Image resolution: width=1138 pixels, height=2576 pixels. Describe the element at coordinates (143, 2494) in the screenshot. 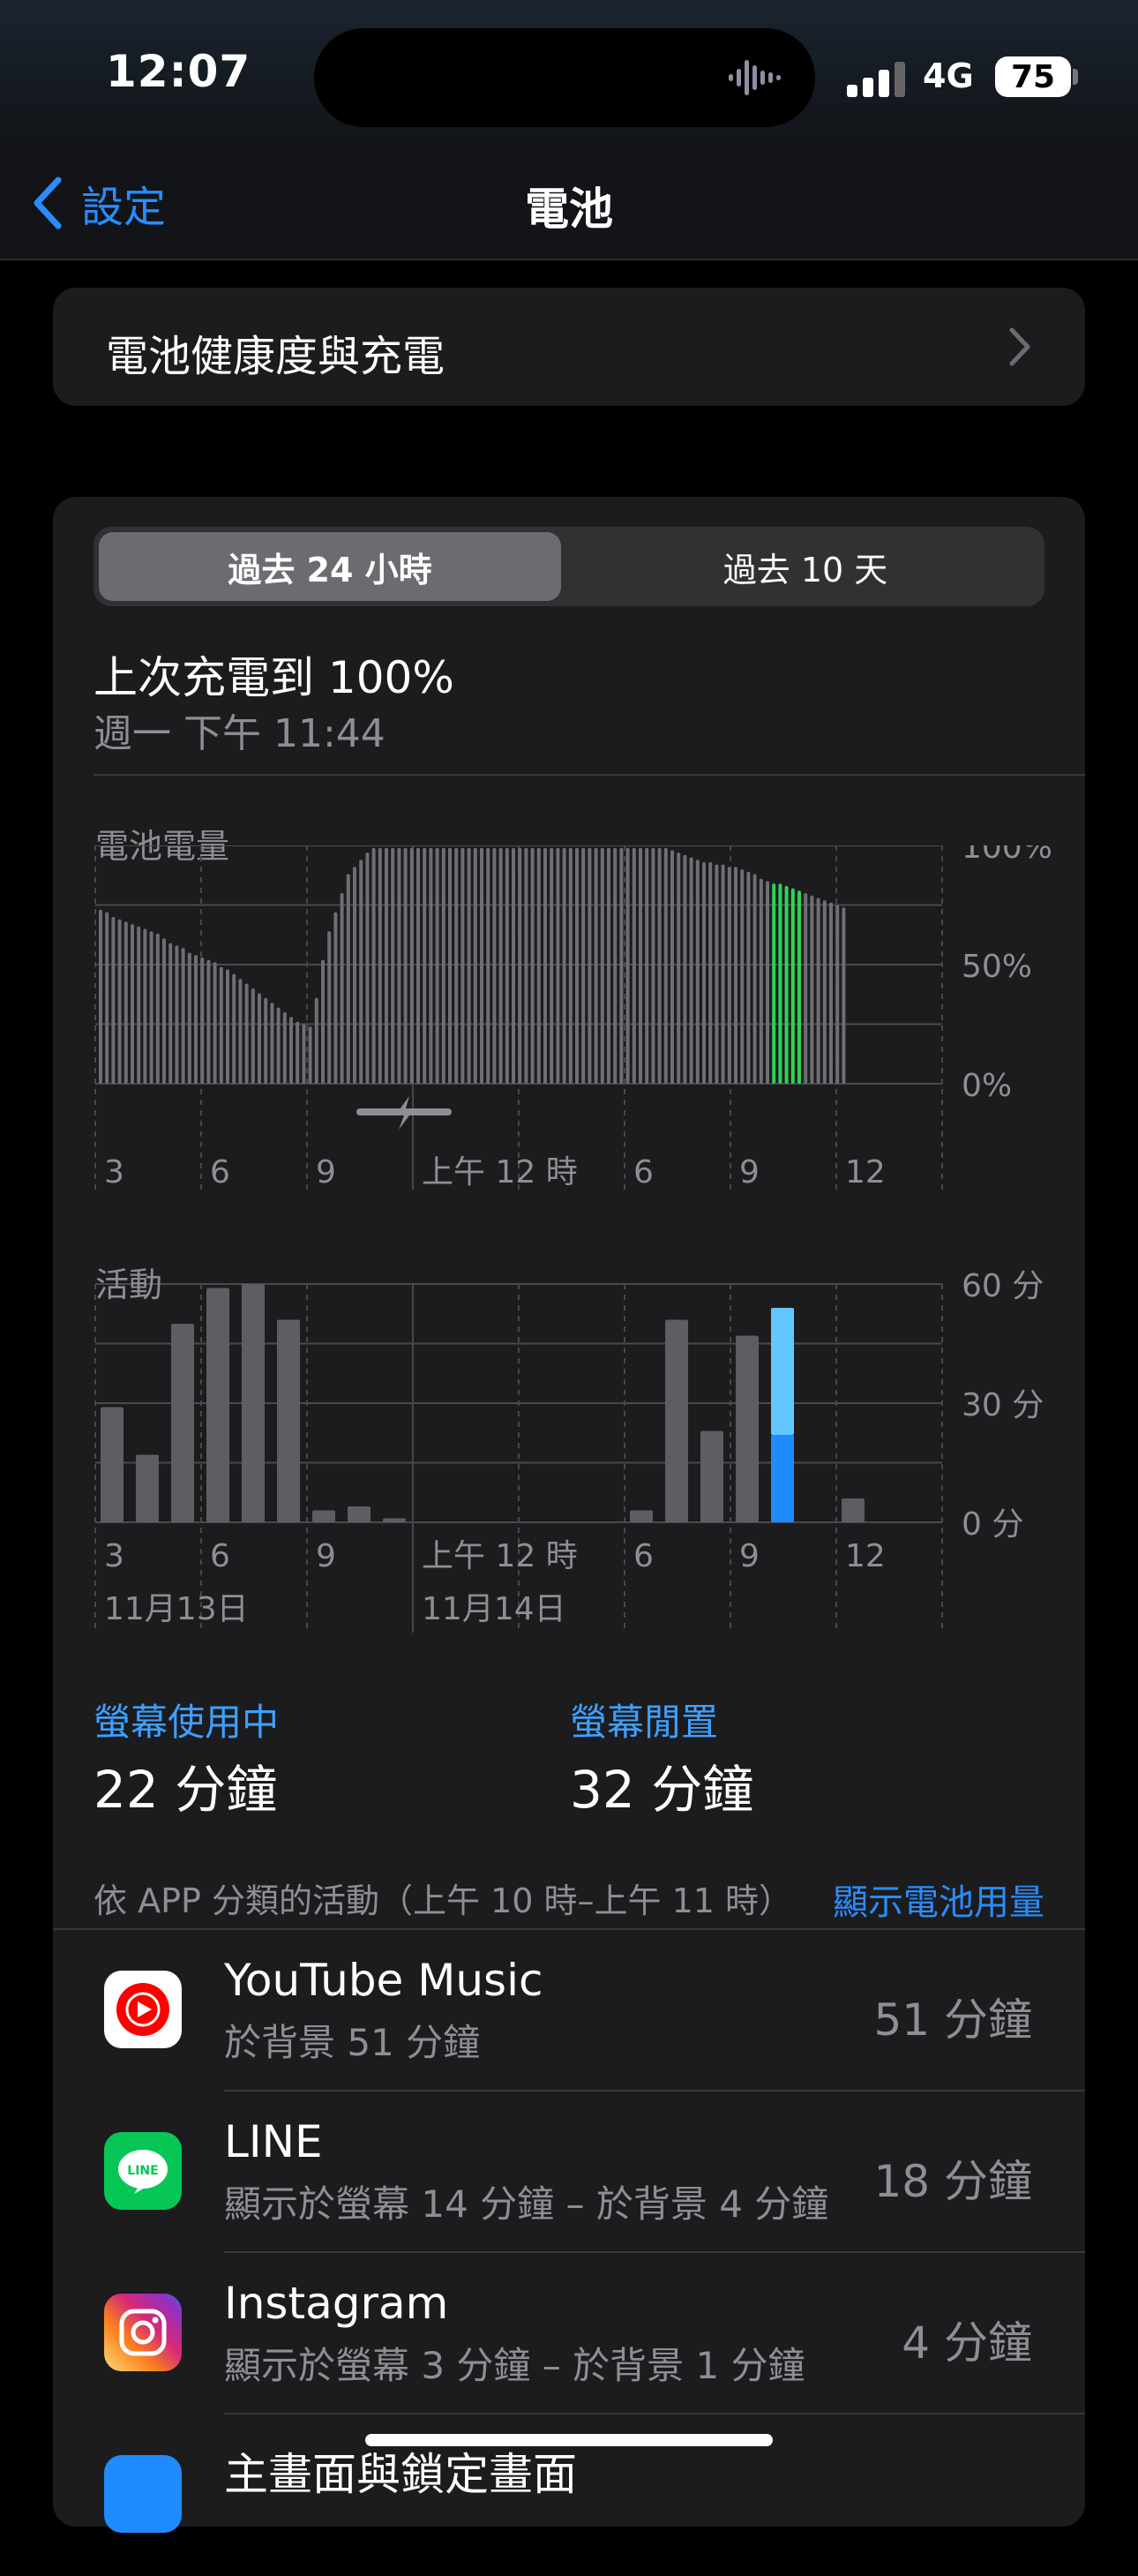

I see `home-screen-icon` at that location.